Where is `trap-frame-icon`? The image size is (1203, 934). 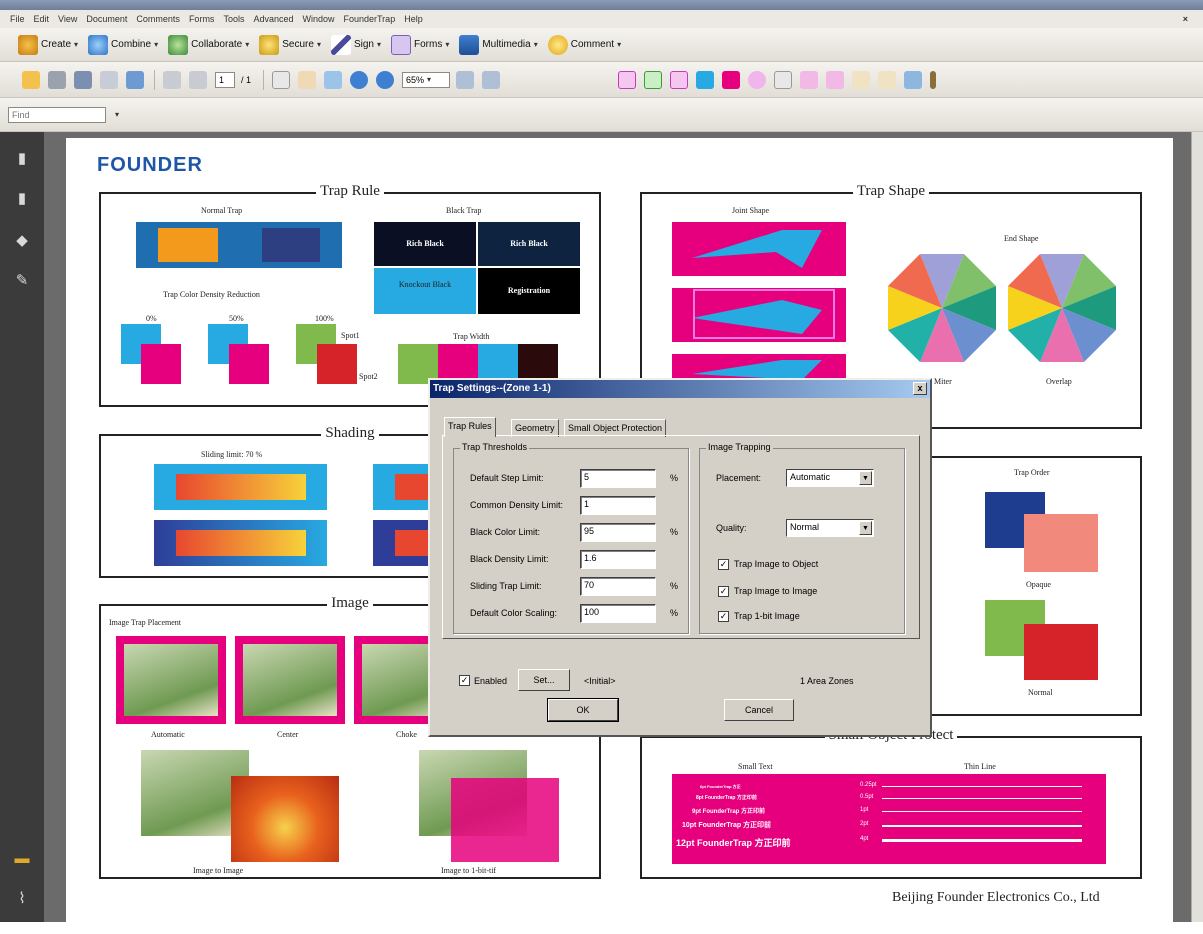
trap-frame-icon is located at coordinates (835, 79).